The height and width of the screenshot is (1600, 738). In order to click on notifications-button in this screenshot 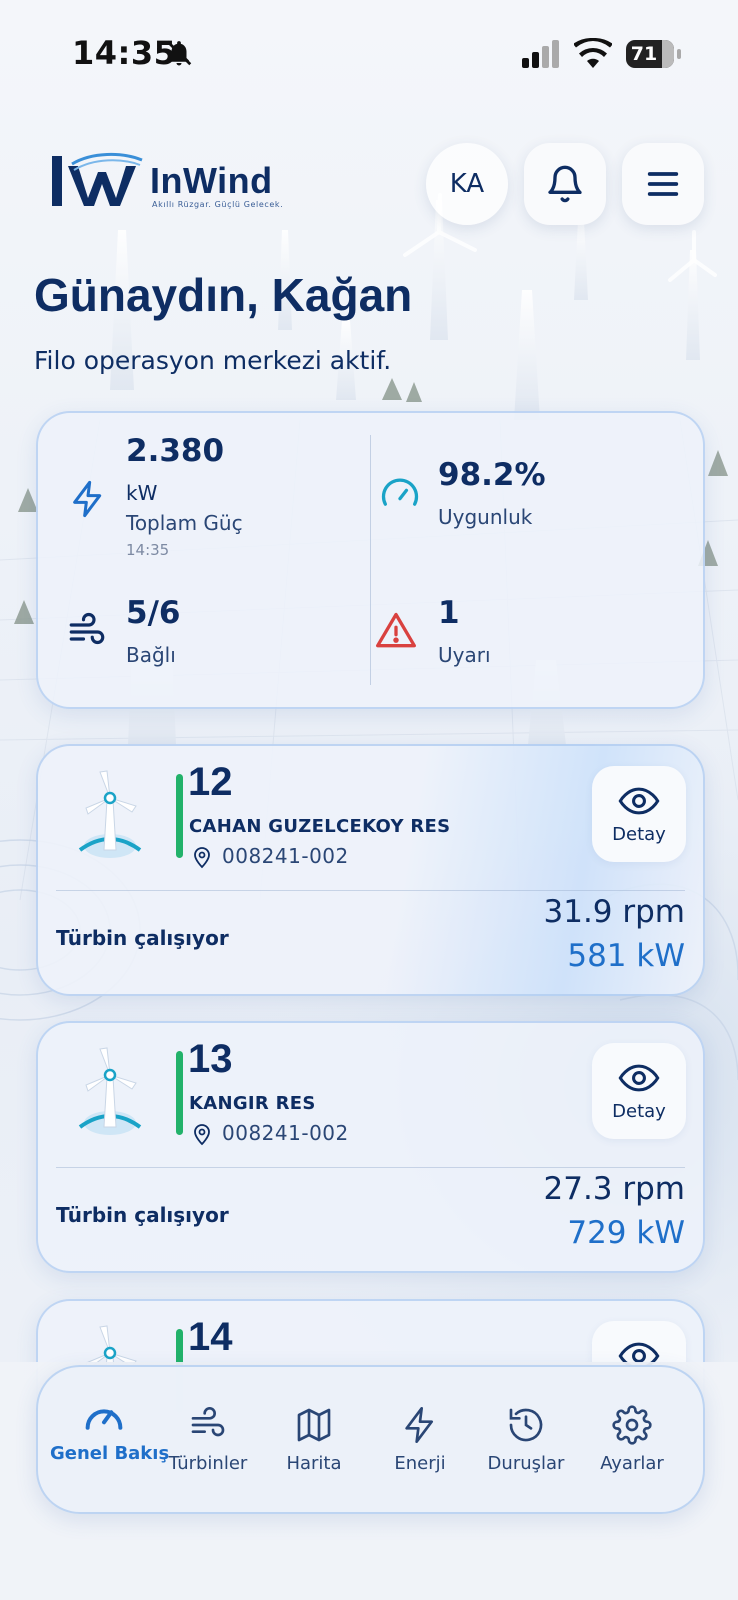, I will do `click(565, 184)`.